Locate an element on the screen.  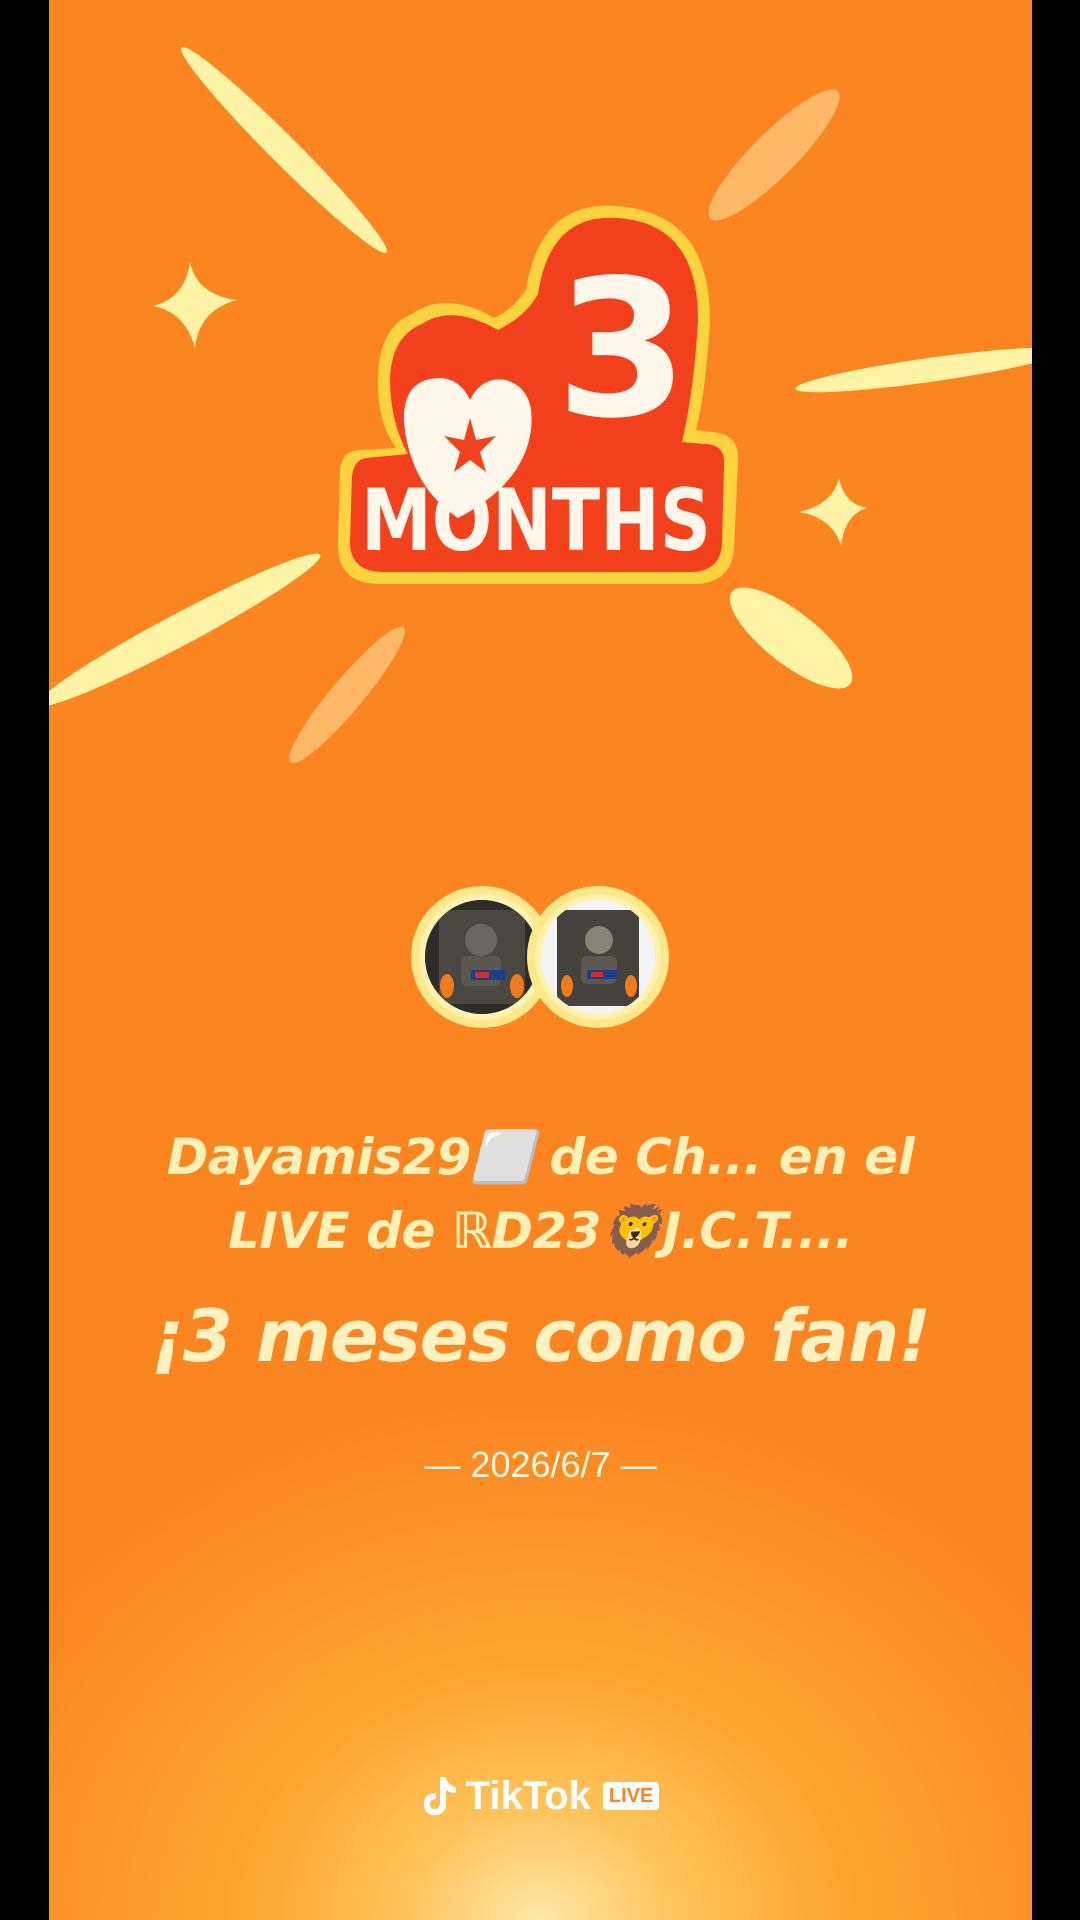
badge-number: 3 is located at coordinates (622, 349).